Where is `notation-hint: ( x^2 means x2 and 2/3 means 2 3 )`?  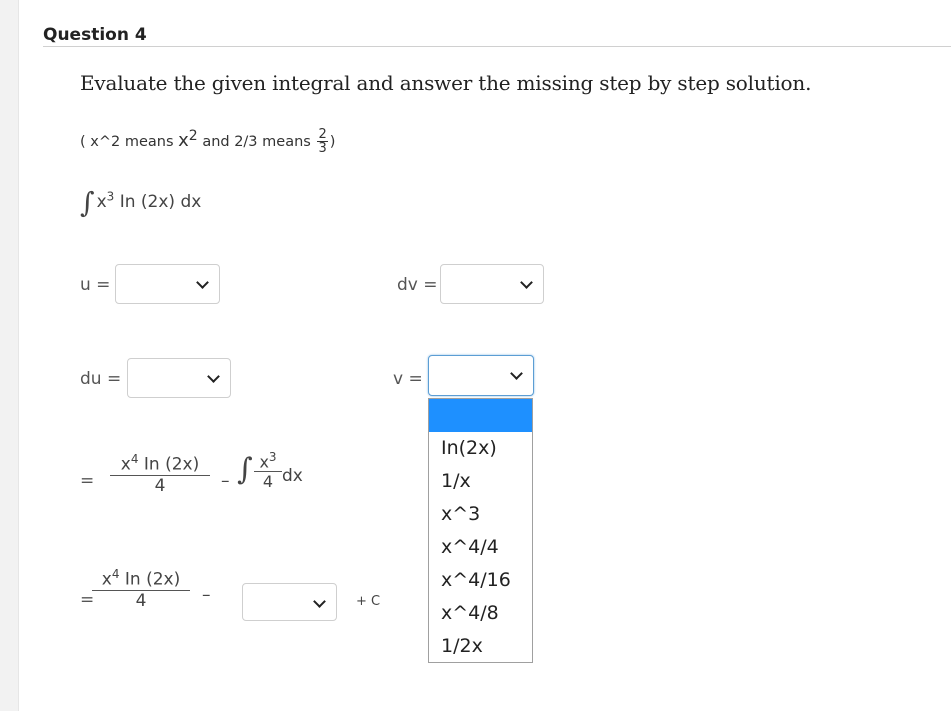
notation-hint: ( x^2 means x2 and 2/3 means 2 3 ) is located at coordinates (207, 141).